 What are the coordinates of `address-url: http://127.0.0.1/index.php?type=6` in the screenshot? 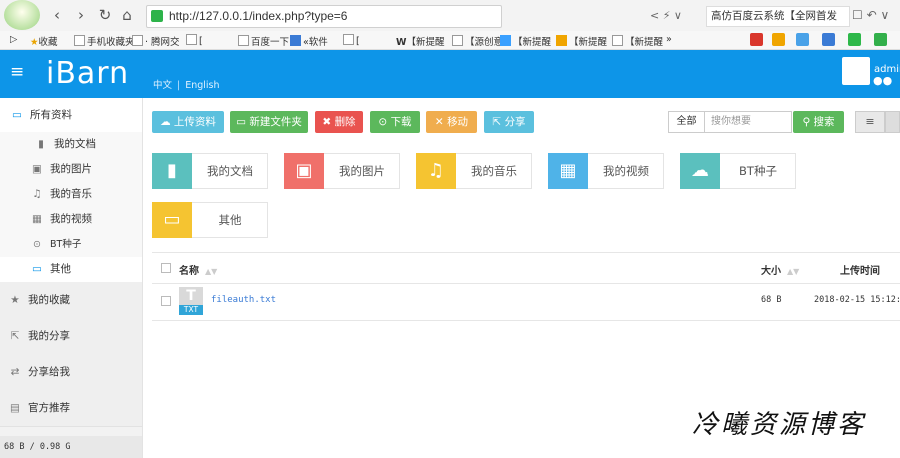 It's located at (258, 16).